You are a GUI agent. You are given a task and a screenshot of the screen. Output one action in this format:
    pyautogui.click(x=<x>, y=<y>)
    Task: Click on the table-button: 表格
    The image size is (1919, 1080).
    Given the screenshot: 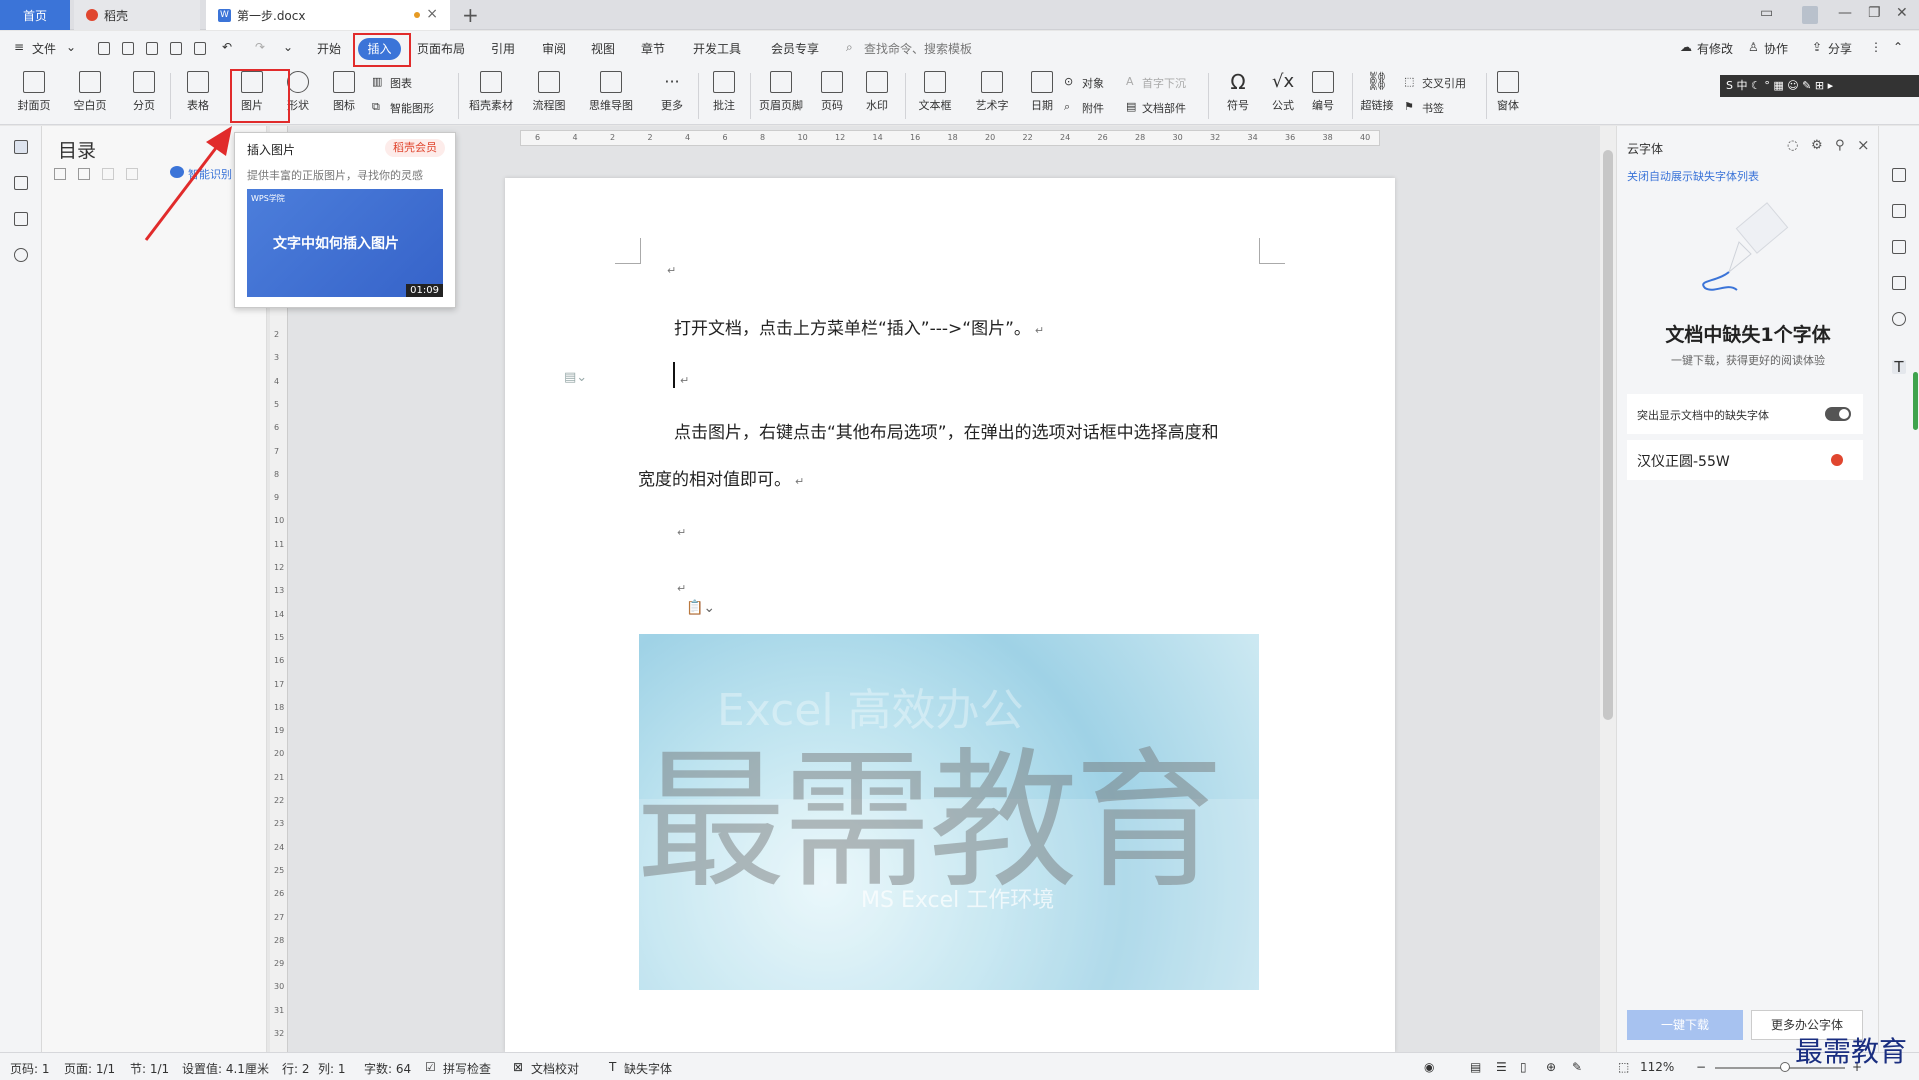 What is the action you would take?
    pyautogui.click(x=198, y=91)
    